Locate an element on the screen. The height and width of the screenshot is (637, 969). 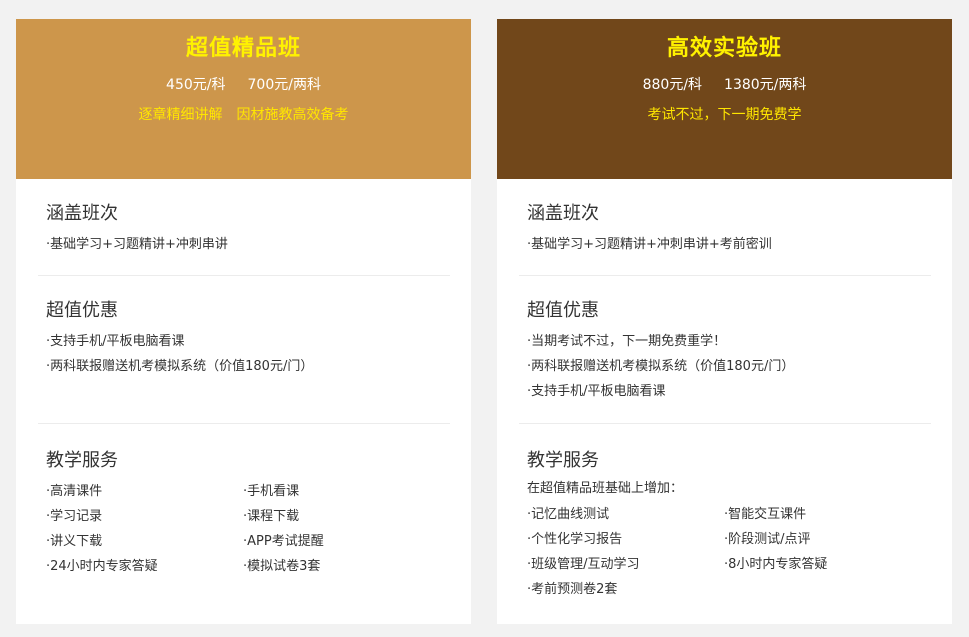
price-single: 450元/科 is located at coordinates (196, 85).